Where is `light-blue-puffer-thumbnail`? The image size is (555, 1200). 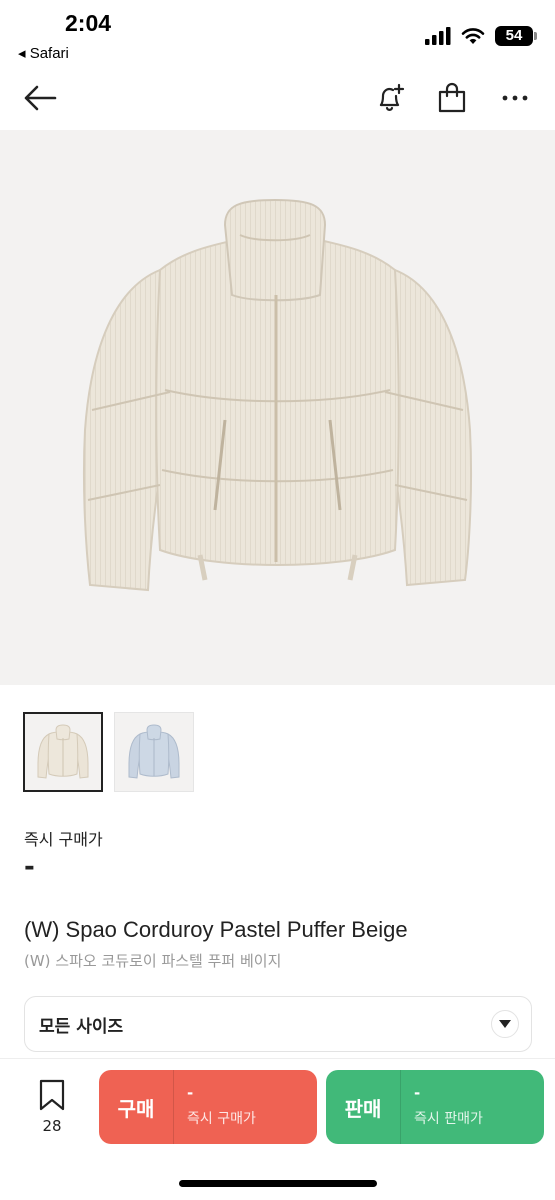 light-blue-puffer-thumbnail is located at coordinates (154, 751).